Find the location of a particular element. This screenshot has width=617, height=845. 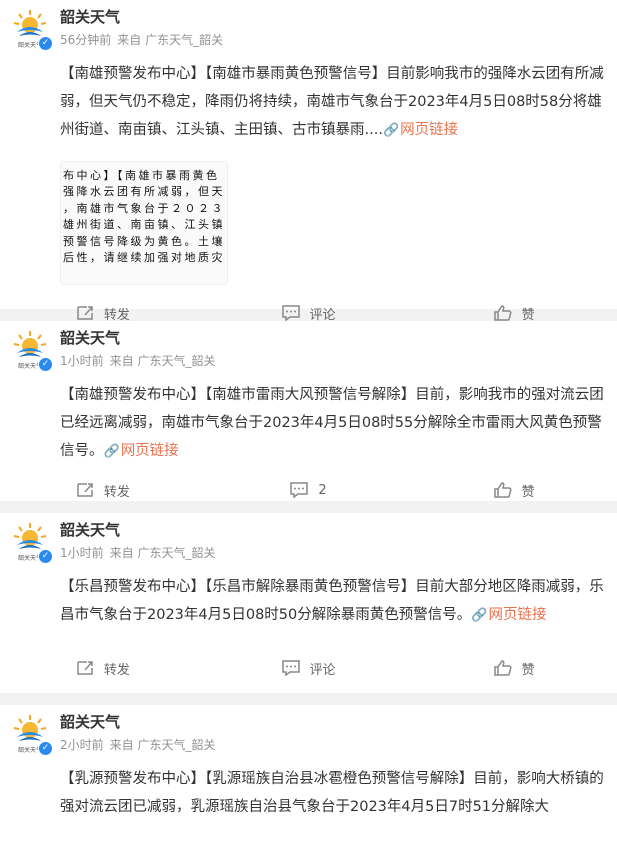

action-bar: 转发 2 赞 is located at coordinates (308, 490).